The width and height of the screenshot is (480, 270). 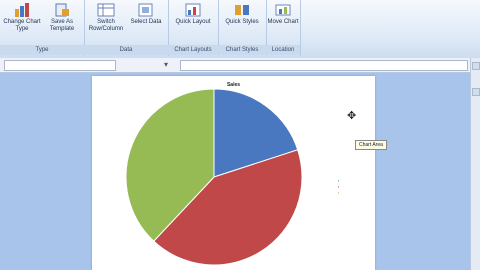 I want to click on quick-layout-label: Quick Layout, so click(x=193, y=22).